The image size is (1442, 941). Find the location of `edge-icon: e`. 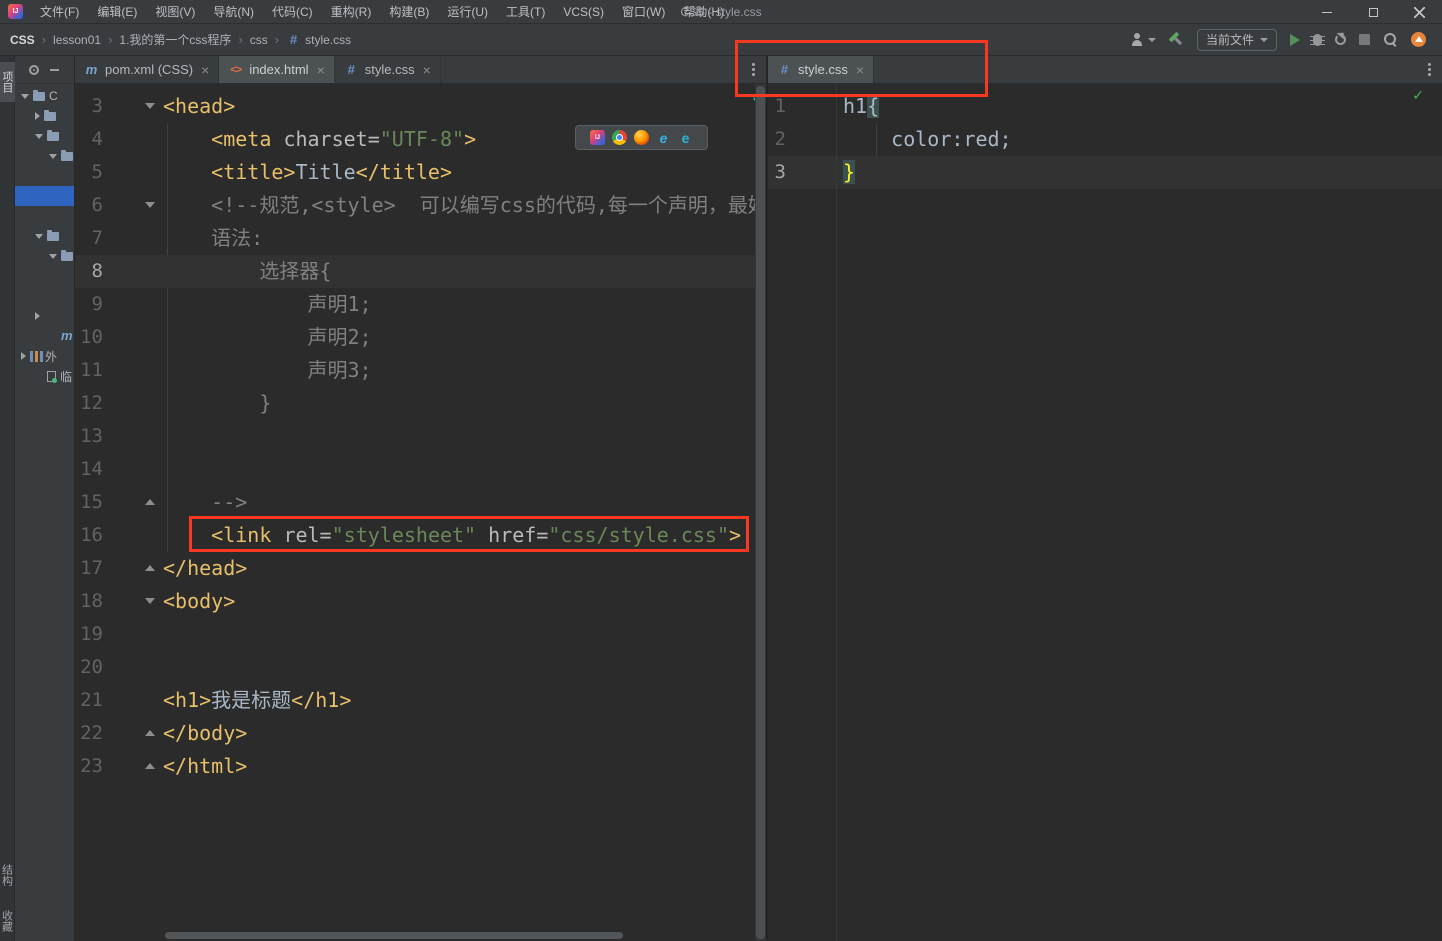

edge-icon: e is located at coordinates (685, 138).